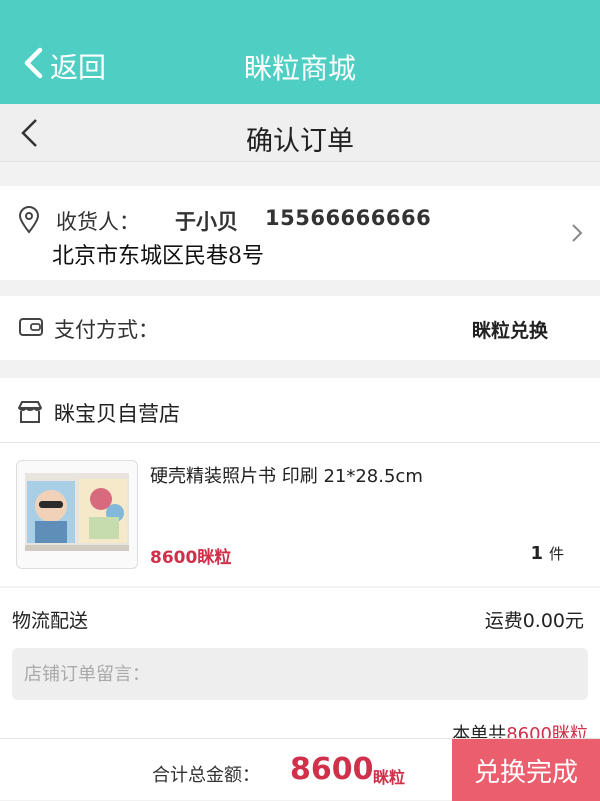 This screenshot has height=801, width=600. Describe the element at coordinates (106, 330) in the screenshot. I see `payment-label: 支付方式：` at that location.